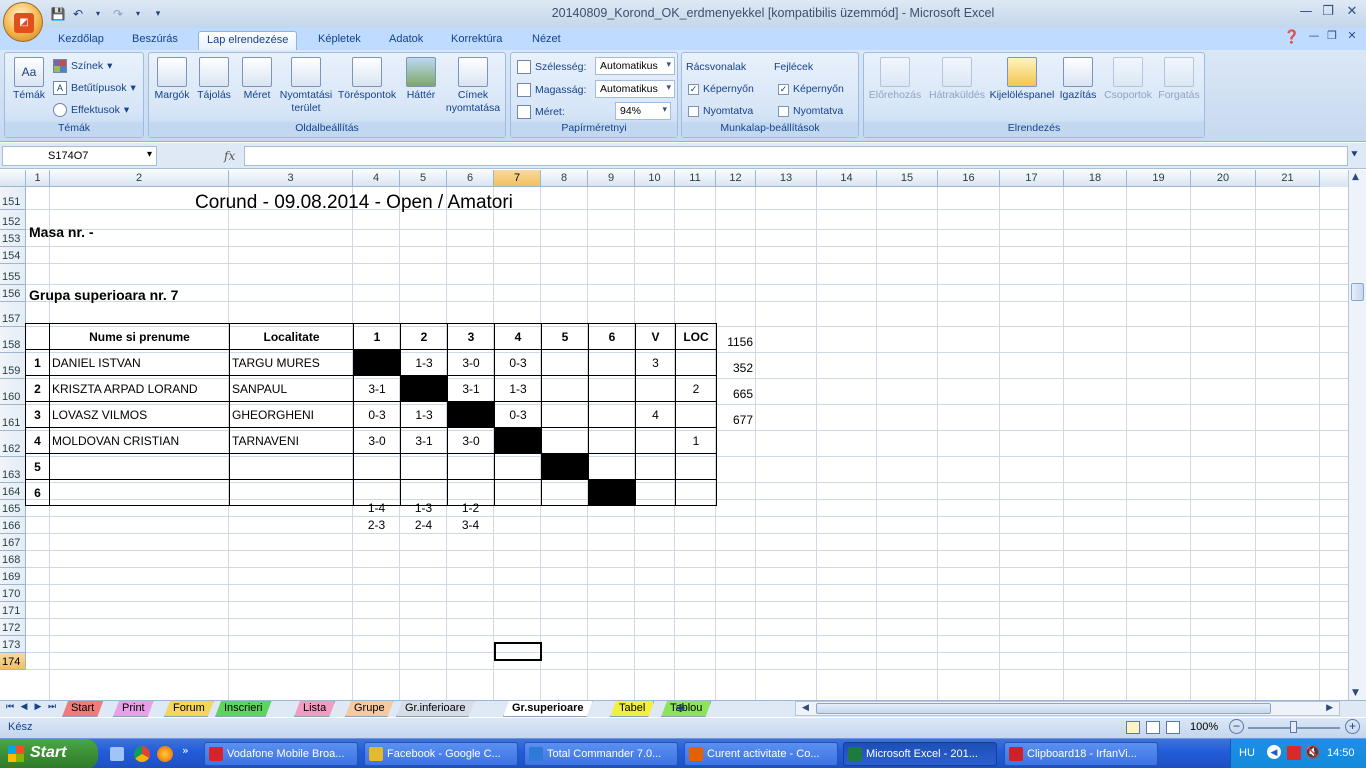 Image resolution: width=1366 pixels, height=768 pixels. What do you see at coordinates (470, 508) in the screenshot?
I see `pairing-cell: 1-2` at bounding box center [470, 508].